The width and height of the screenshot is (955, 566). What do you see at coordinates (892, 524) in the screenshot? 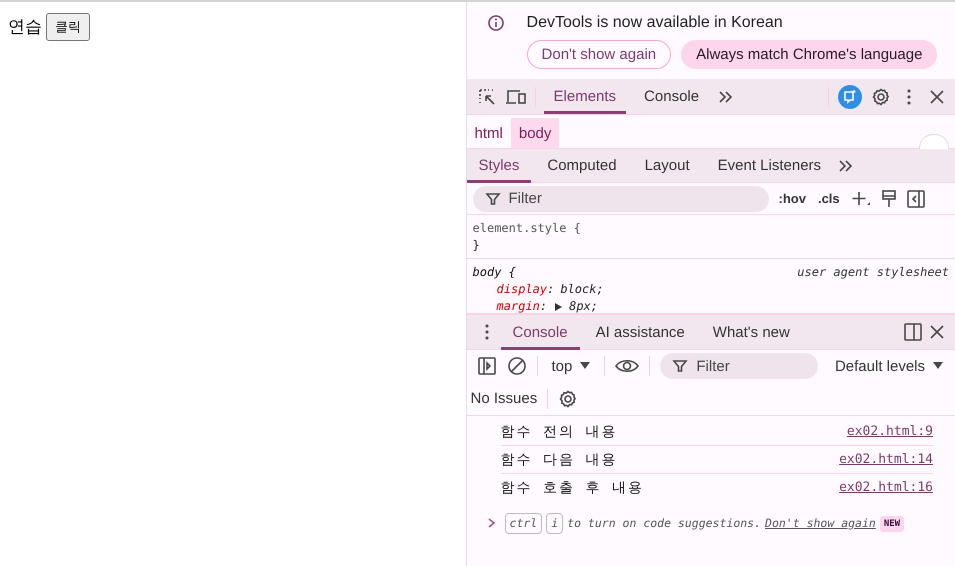
I see `new-badge: NEW` at bounding box center [892, 524].